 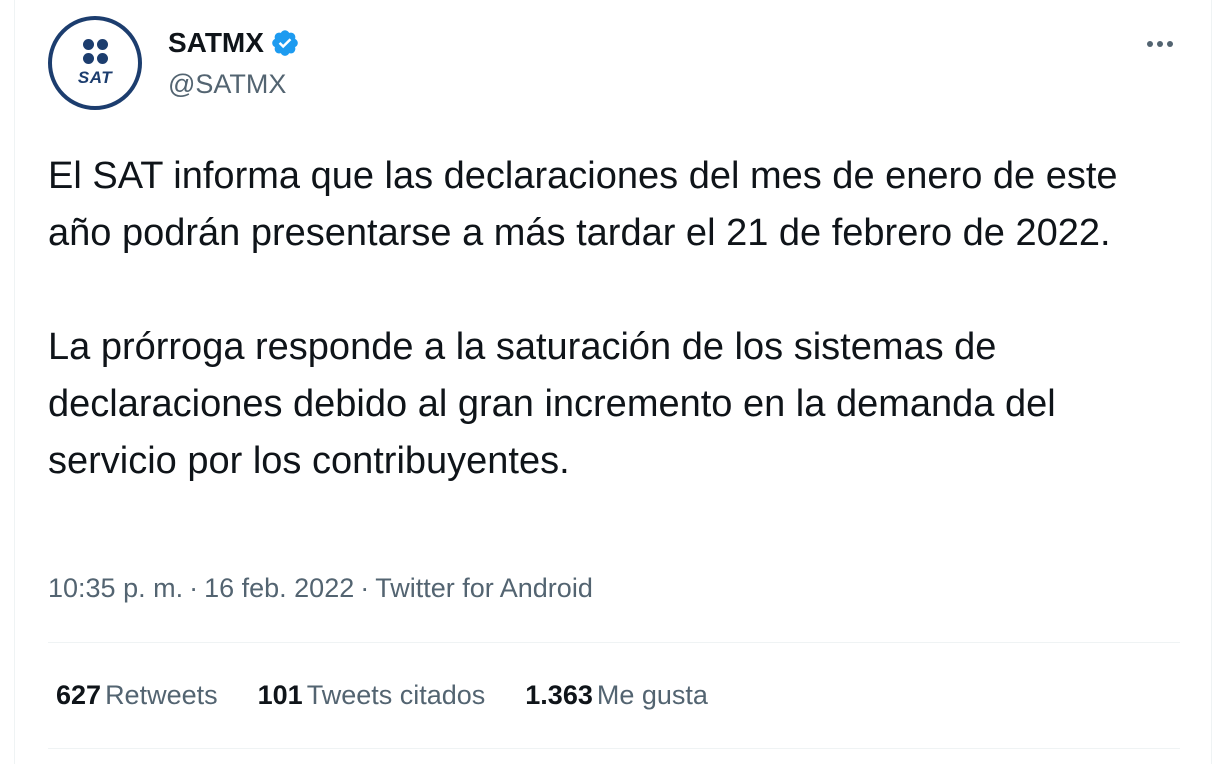 I want to click on retweets-stat: 627 Retweets, so click(x=137, y=695).